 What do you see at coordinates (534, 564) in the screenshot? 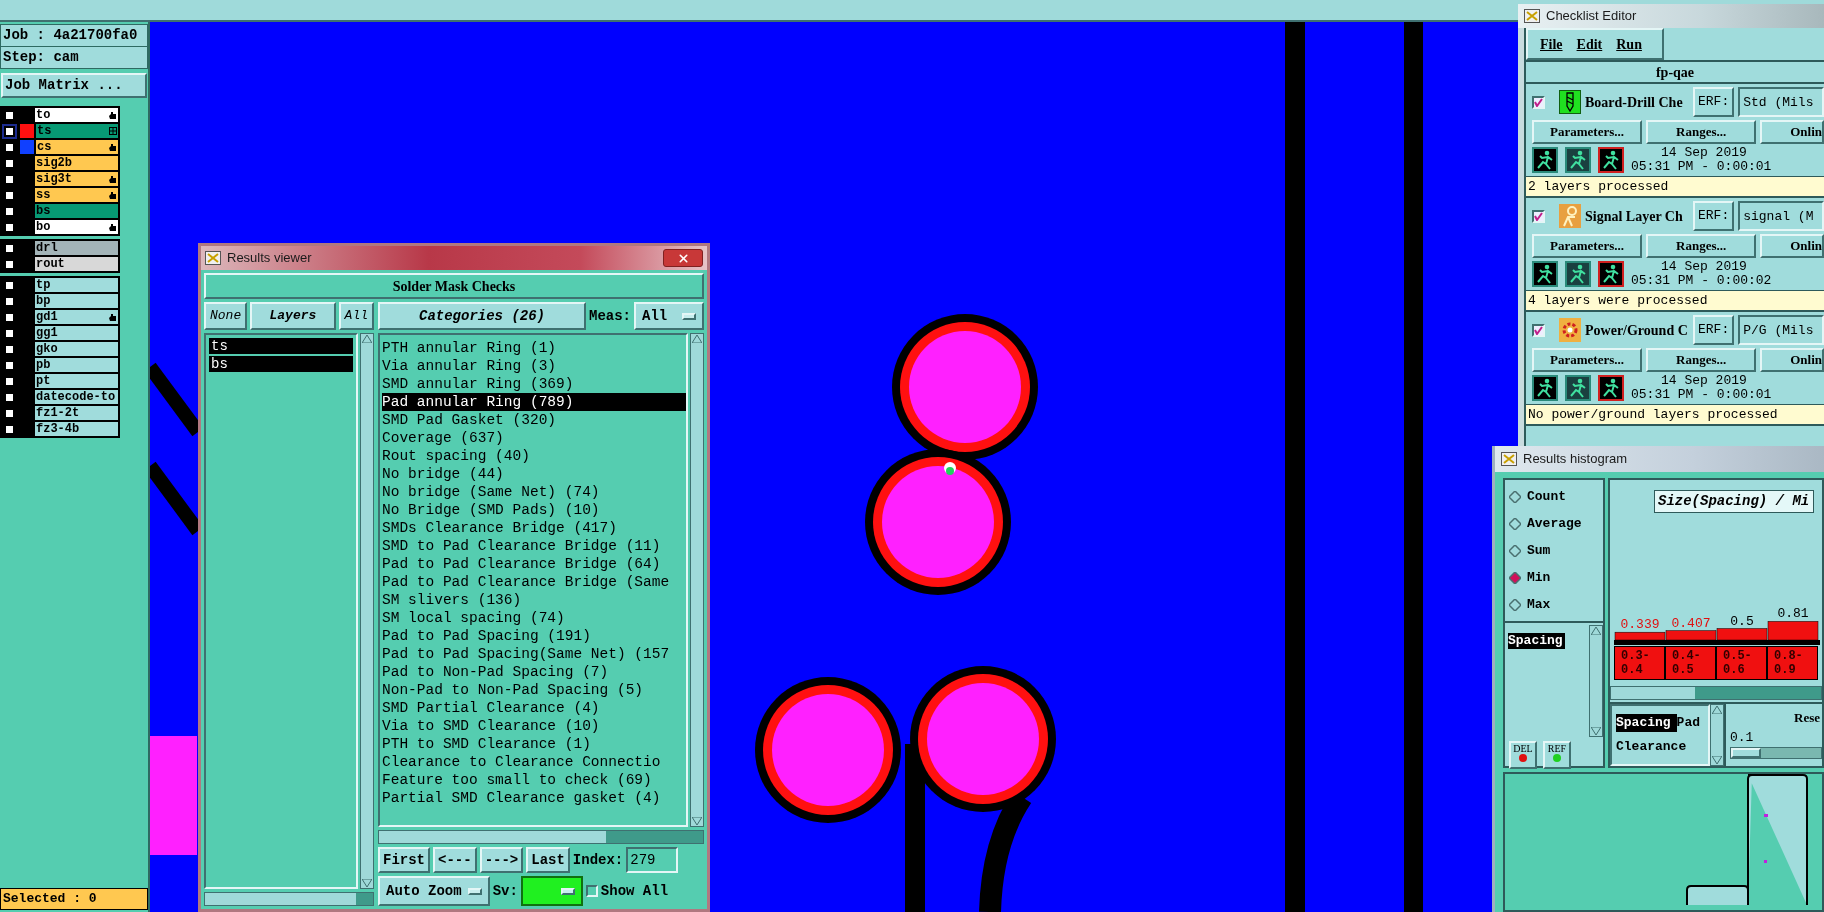
I see `category-list-item: Pad to Pad Clearance Bridge (64)` at bounding box center [534, 564].